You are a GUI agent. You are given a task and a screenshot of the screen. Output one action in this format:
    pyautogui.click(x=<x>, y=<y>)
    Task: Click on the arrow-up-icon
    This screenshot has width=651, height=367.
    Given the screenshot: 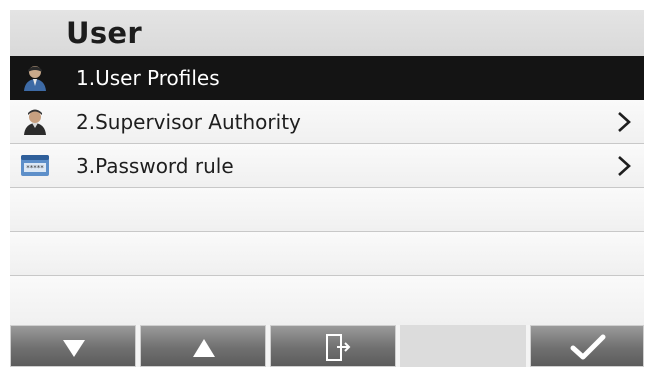 What is the action you would take?
    pyautogui.click(x=204, y=348)
    